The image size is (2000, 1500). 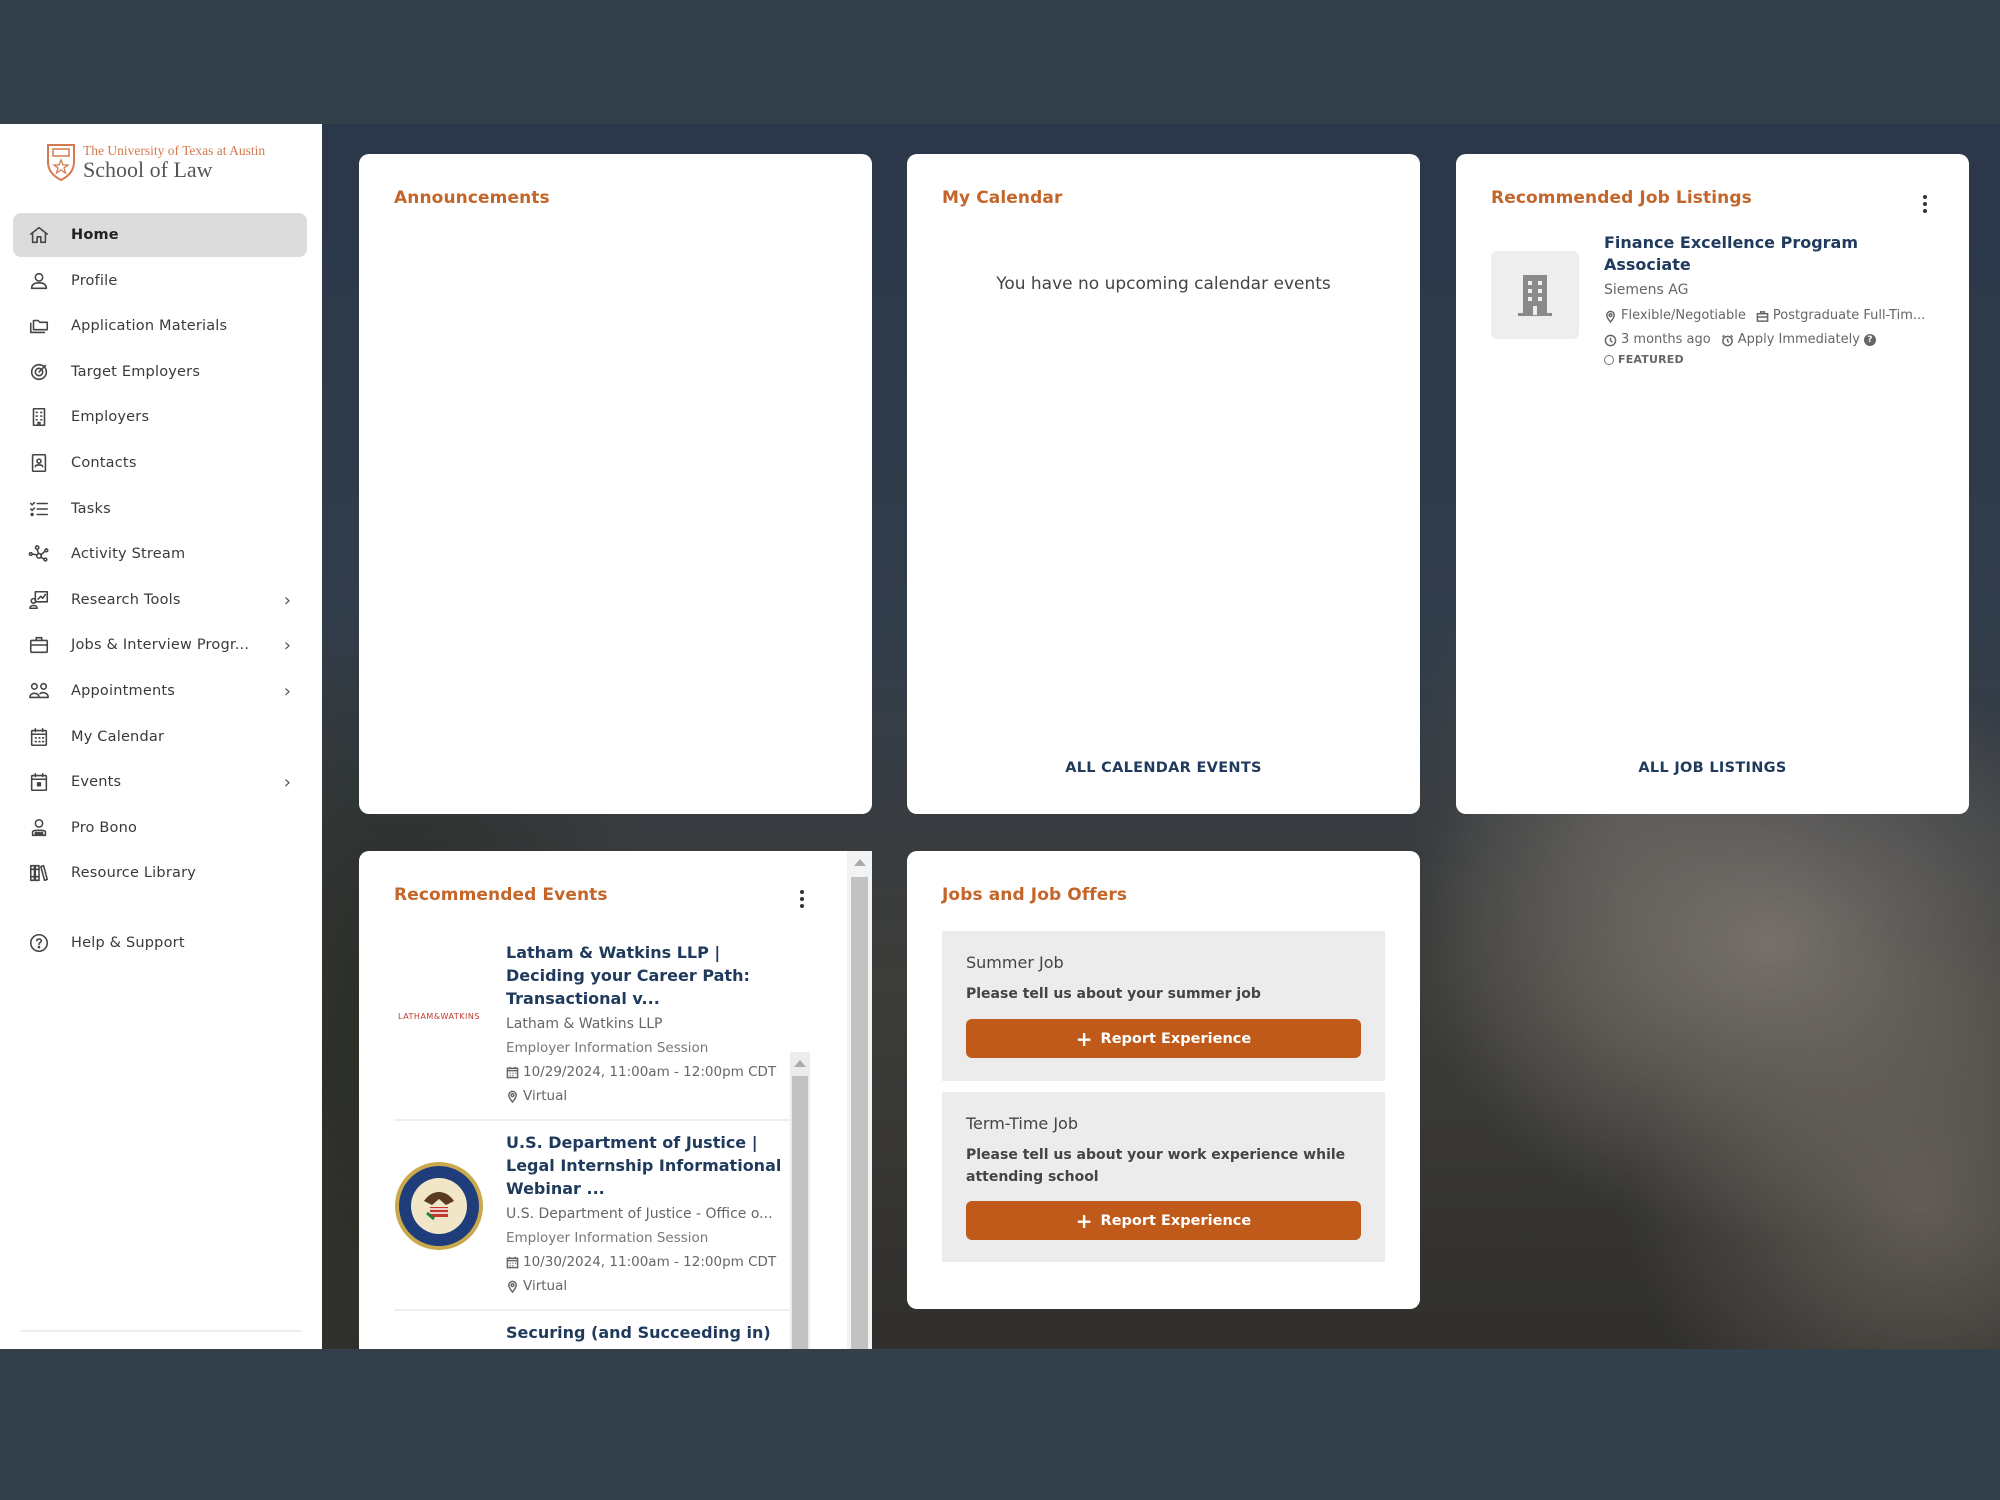 What do you see at coordinates (160, 600) in the screenshot?
I see `sidebar-item-research-tools: Research Tools ›` at bounding box center [160, 600].